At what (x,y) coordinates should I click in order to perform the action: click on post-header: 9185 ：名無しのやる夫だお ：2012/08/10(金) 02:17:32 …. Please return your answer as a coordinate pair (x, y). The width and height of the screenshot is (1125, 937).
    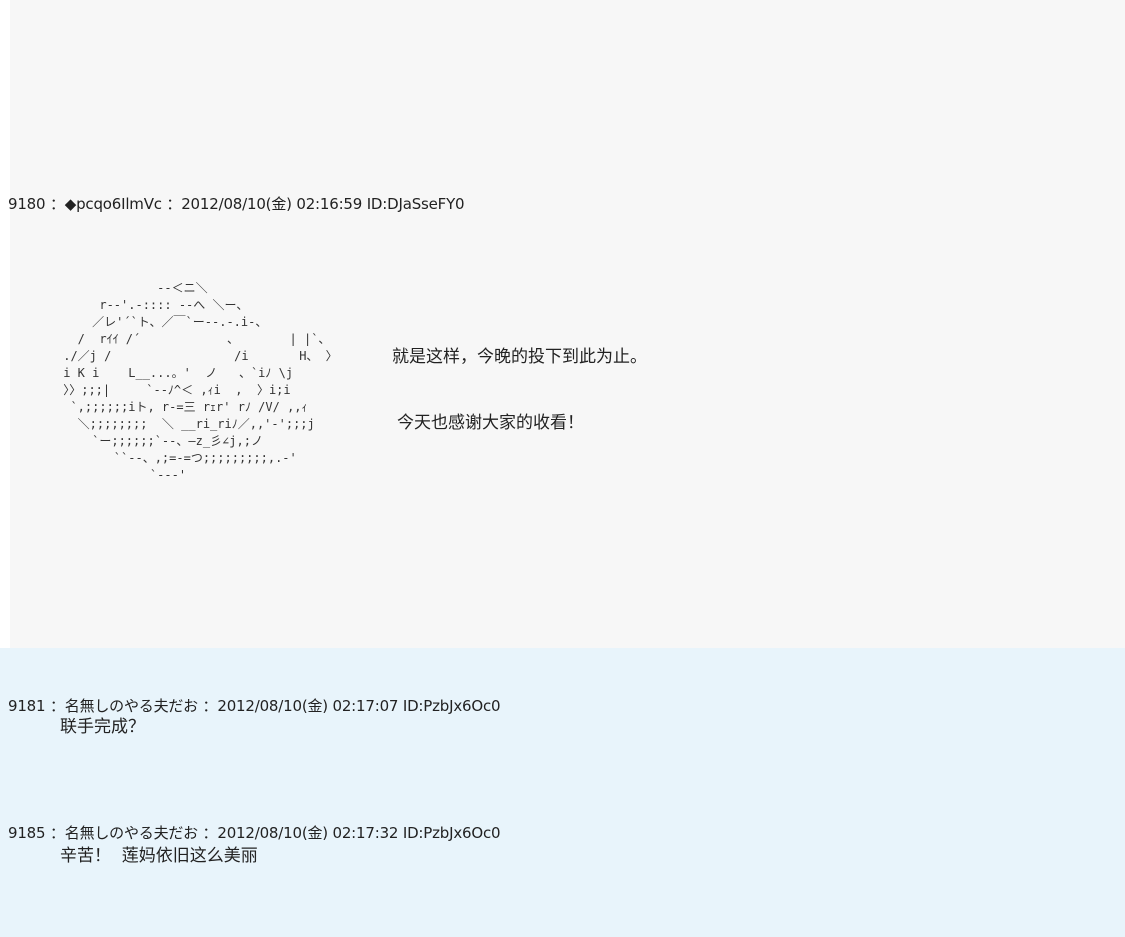
    Looking at the image, I should click on (254, 833).